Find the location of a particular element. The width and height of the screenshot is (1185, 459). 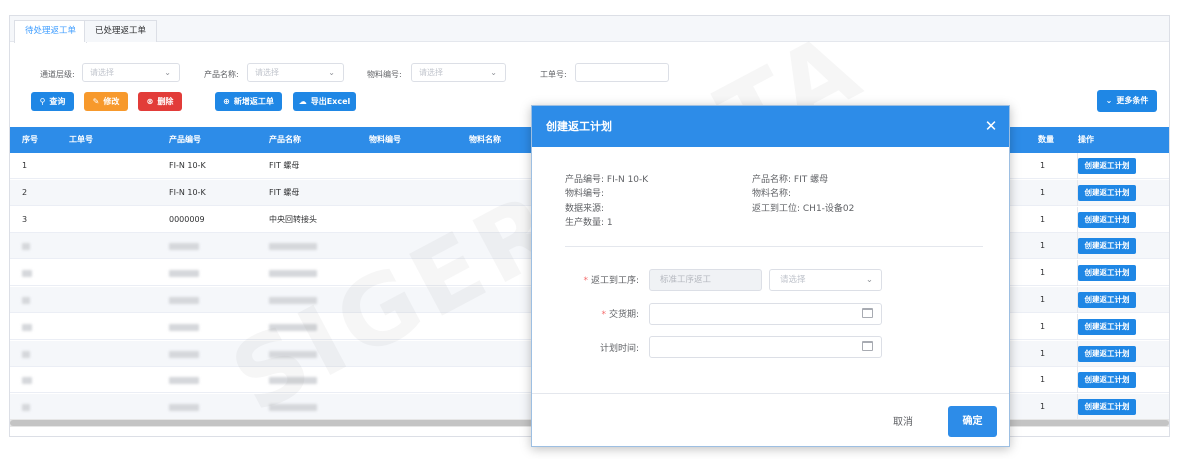

header-seq: 序号 is located at coordinates (30, 139).